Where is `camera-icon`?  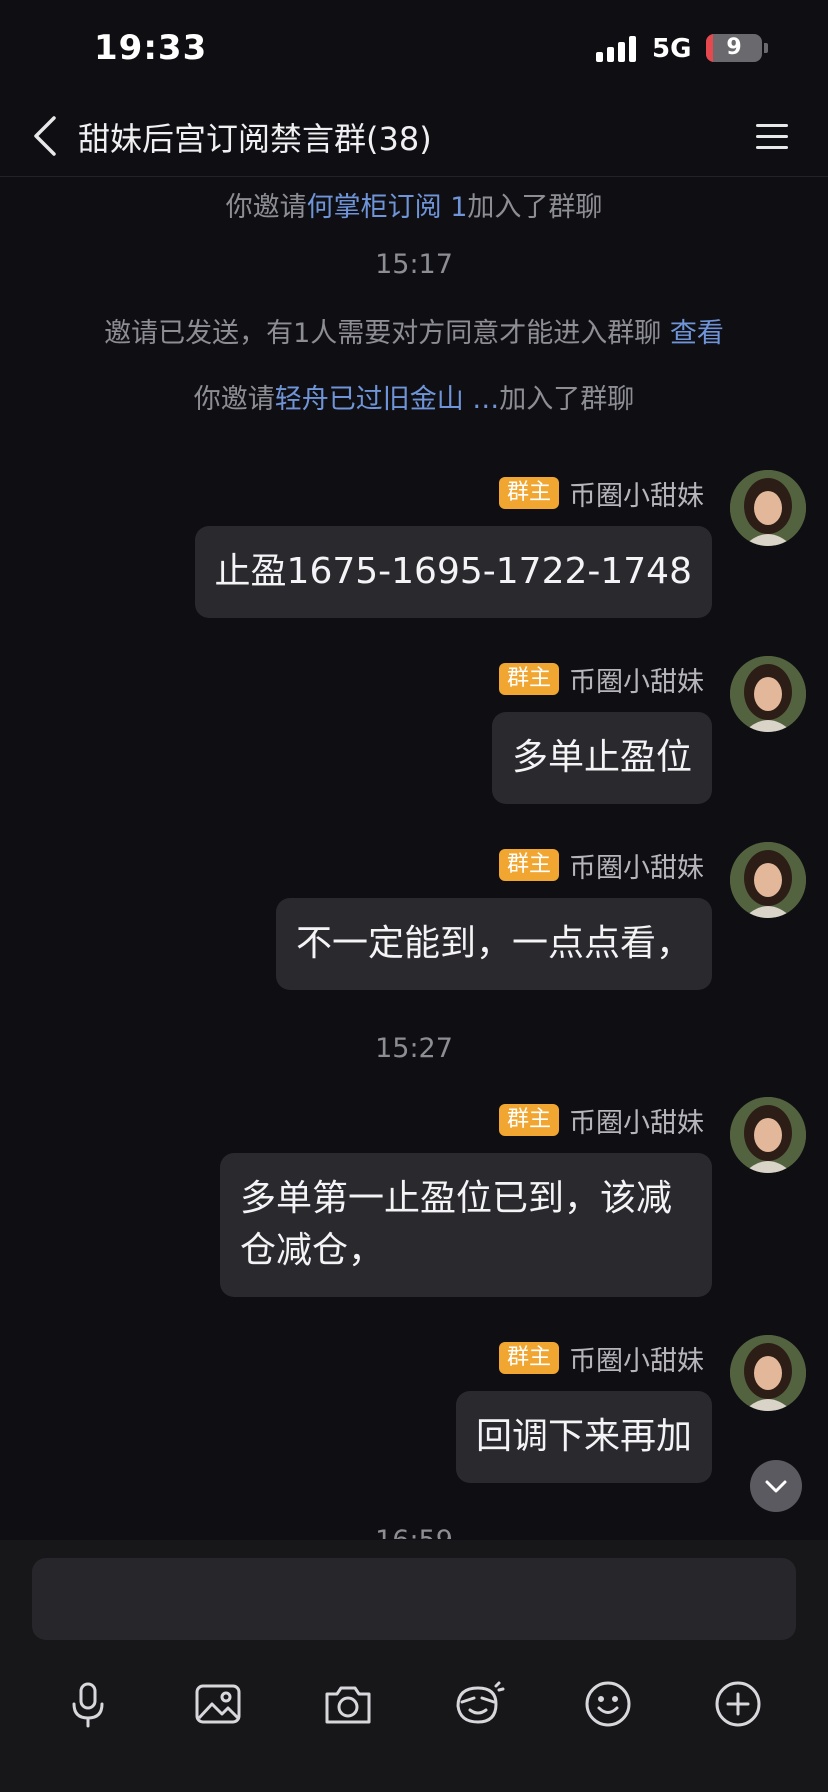
camera-icon is located at coordinates (348, 1704).